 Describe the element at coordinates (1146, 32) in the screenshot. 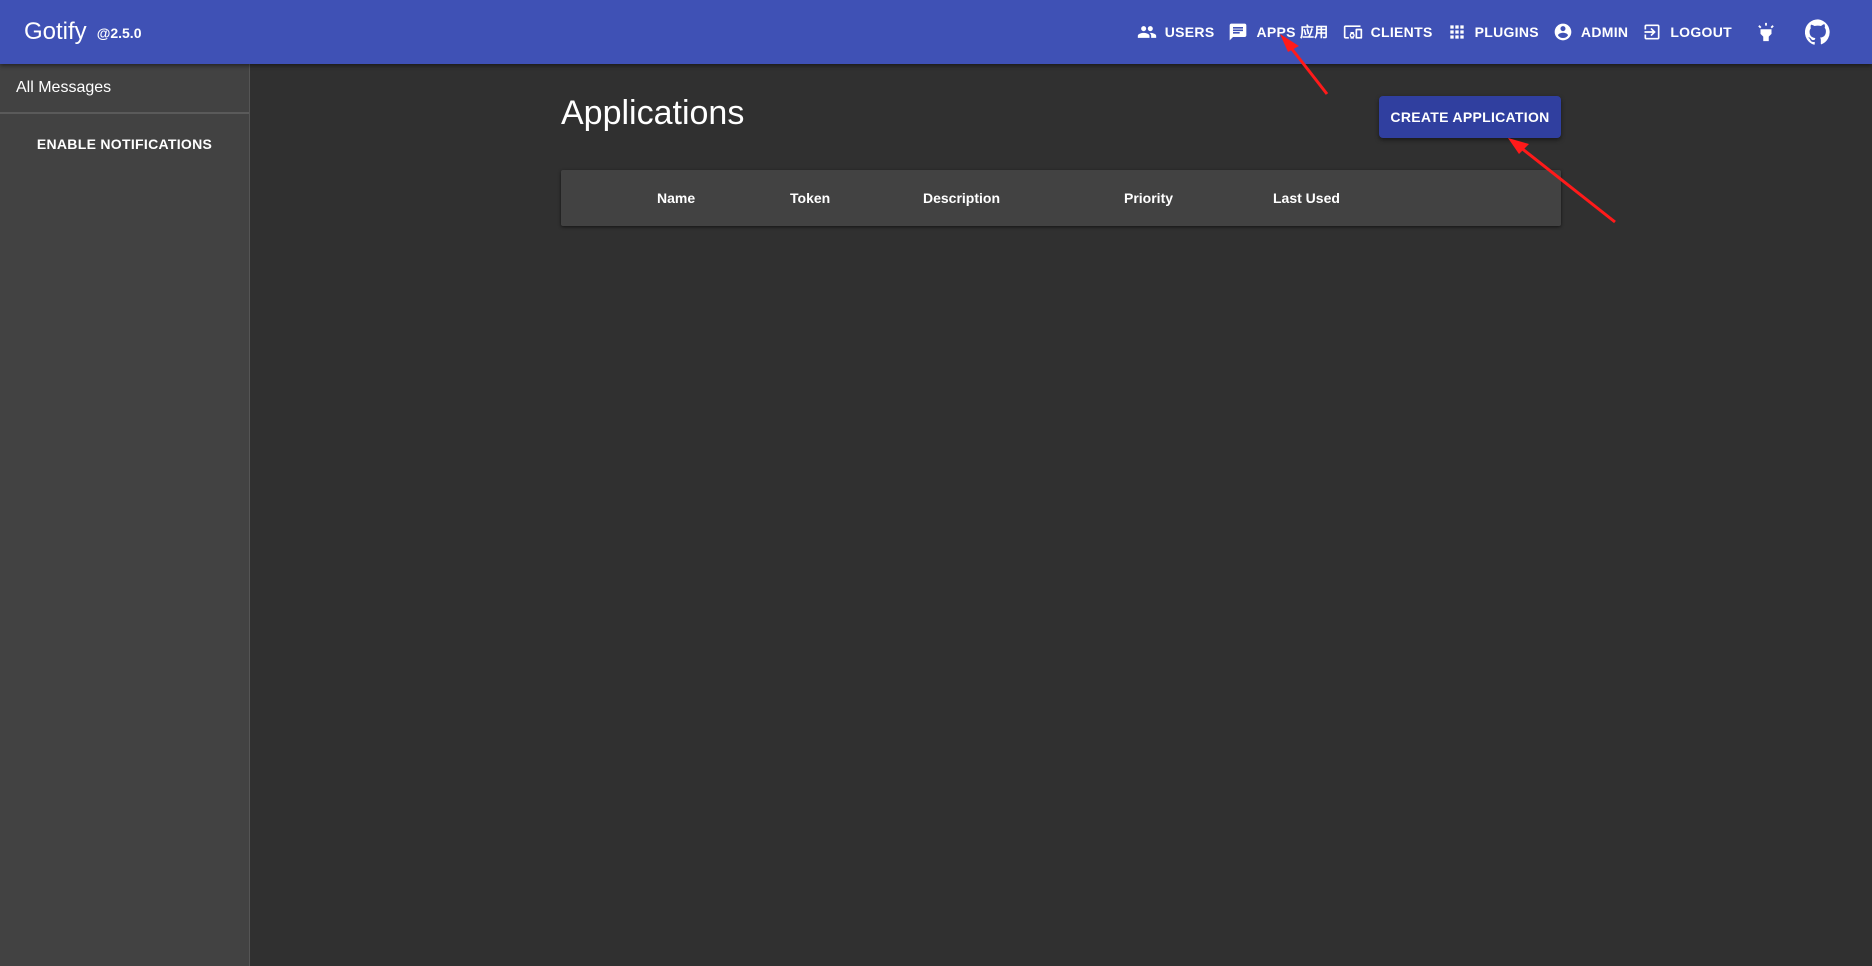

I see `users-icon` at that location.